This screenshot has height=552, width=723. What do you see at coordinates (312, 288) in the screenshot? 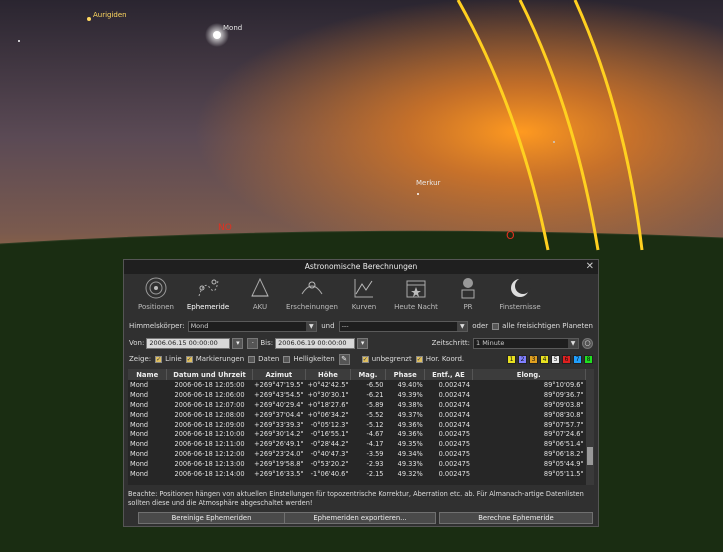
I see `phenomena-icon` at bounding box center [312, 288].